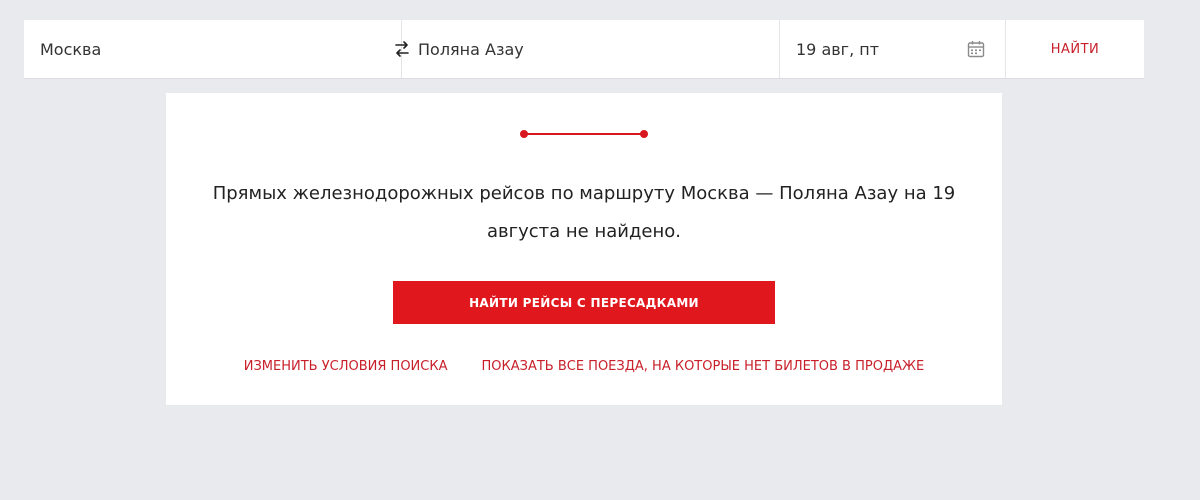 The height and width of the screenshot is (500, 1200). I want to click on swap-button, so click(402, 49).